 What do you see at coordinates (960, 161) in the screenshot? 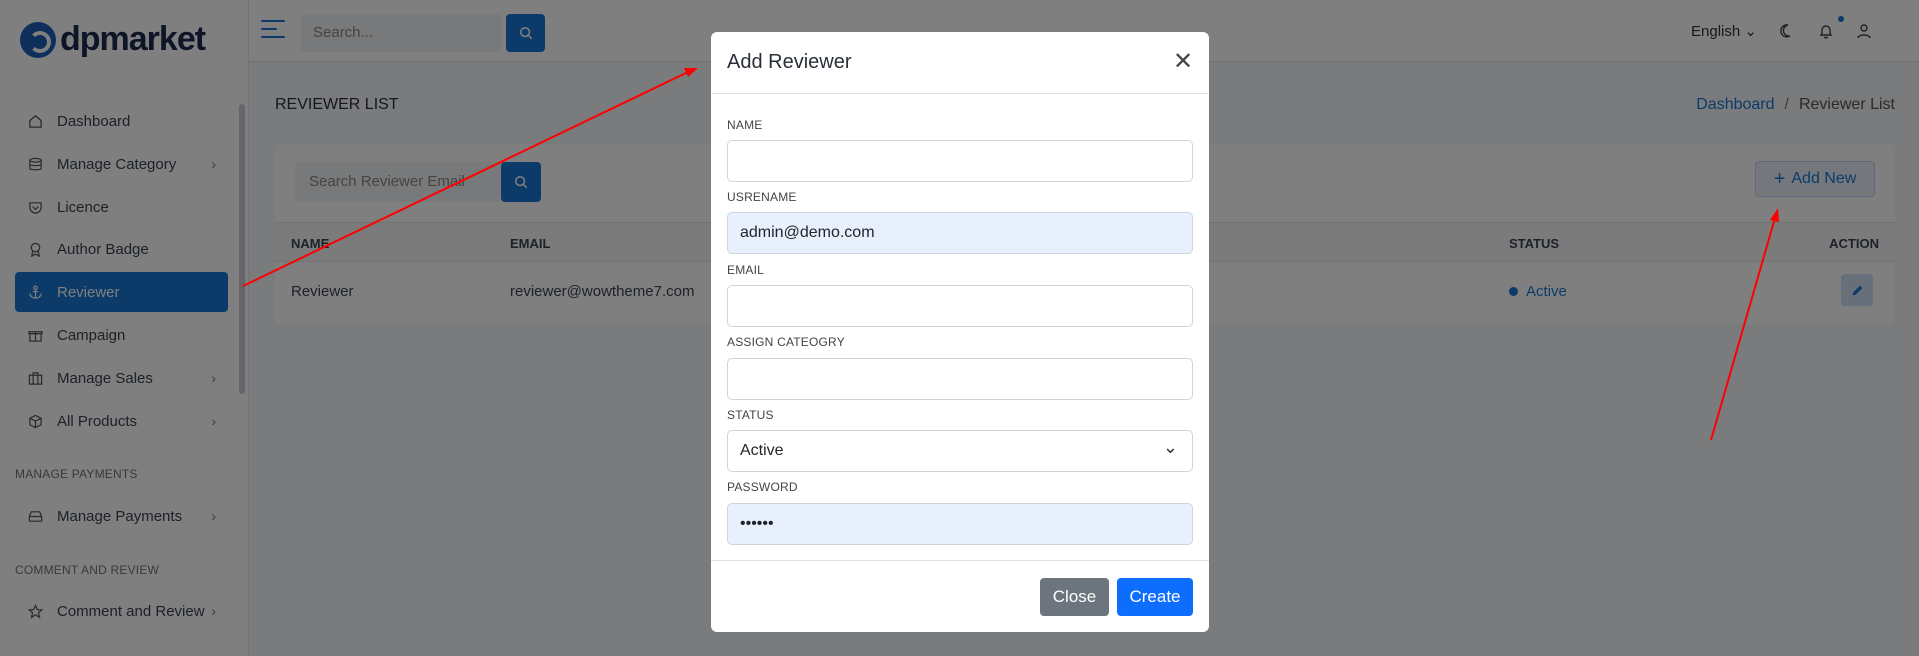
I see `name-field` at bounding box center [960, 161].